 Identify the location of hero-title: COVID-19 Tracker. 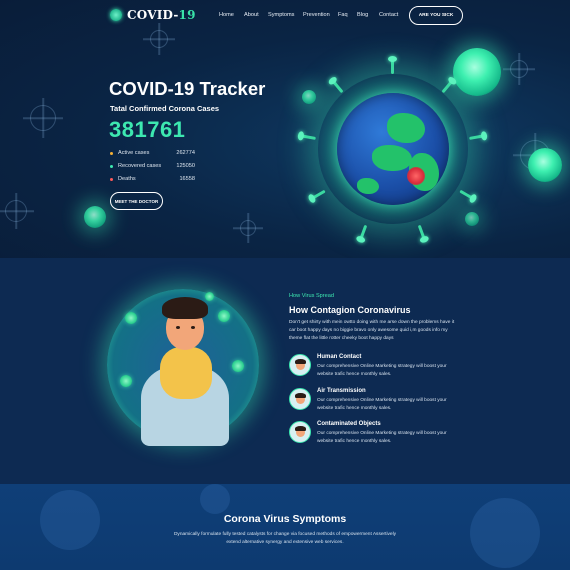
(187, 88).